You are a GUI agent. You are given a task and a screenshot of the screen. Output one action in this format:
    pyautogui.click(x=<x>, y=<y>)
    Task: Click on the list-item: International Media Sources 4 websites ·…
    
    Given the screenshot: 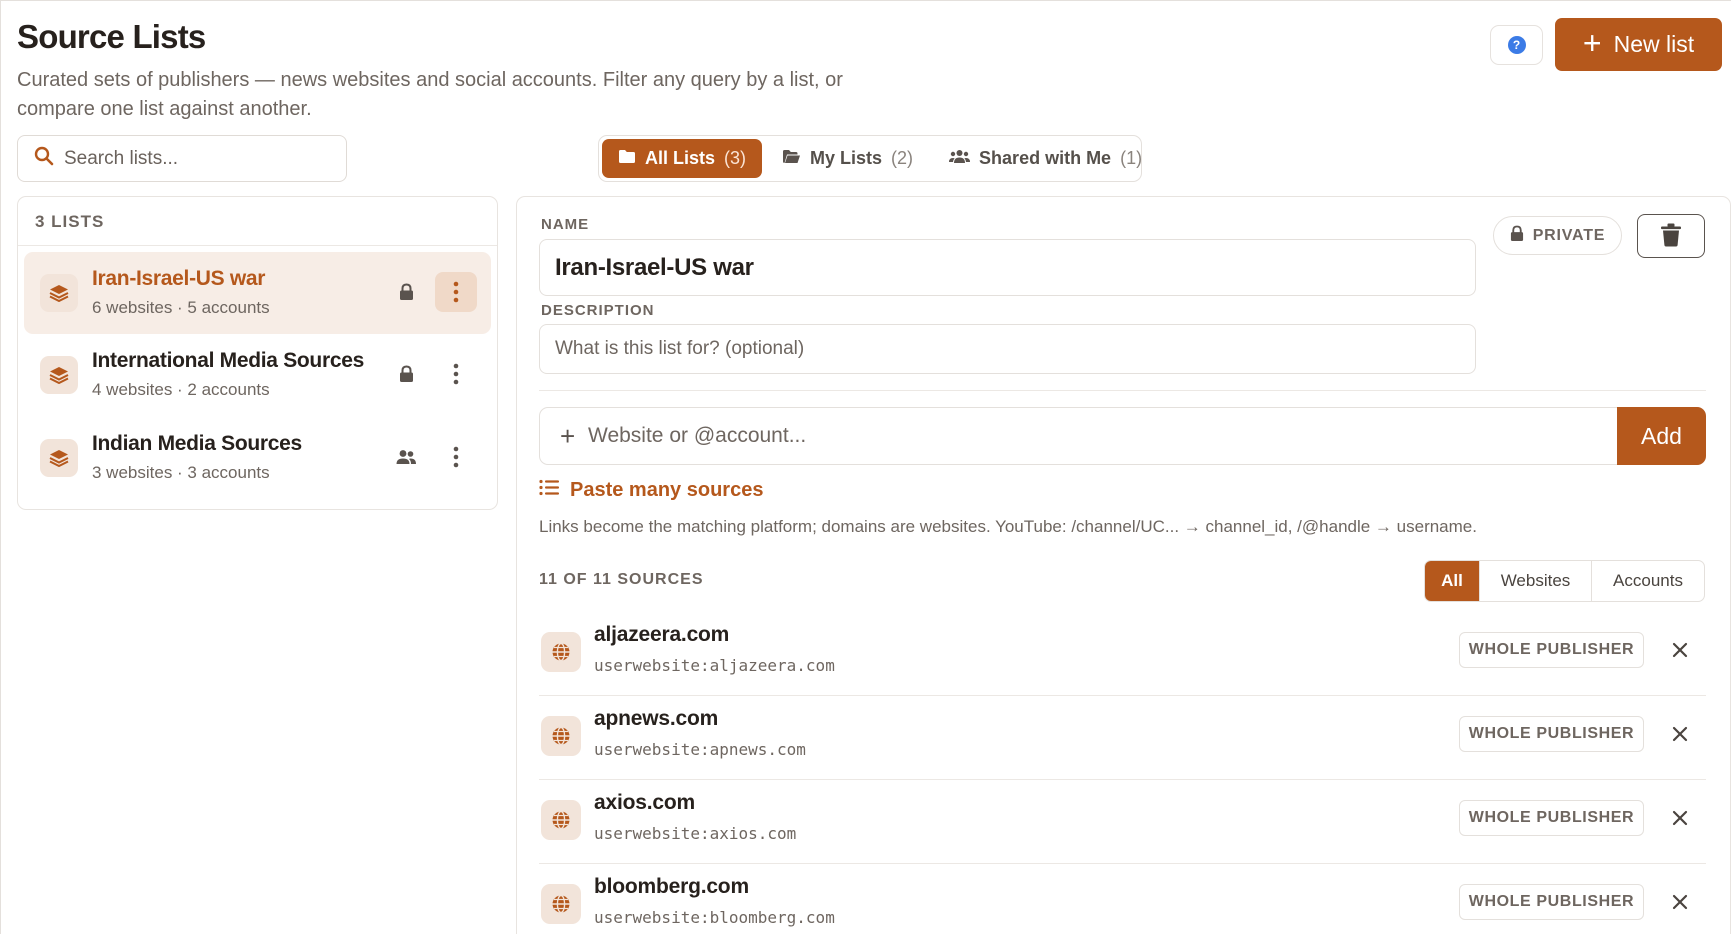 What is the action you would take?
    pyautogui.click(x=257, y=375)
    